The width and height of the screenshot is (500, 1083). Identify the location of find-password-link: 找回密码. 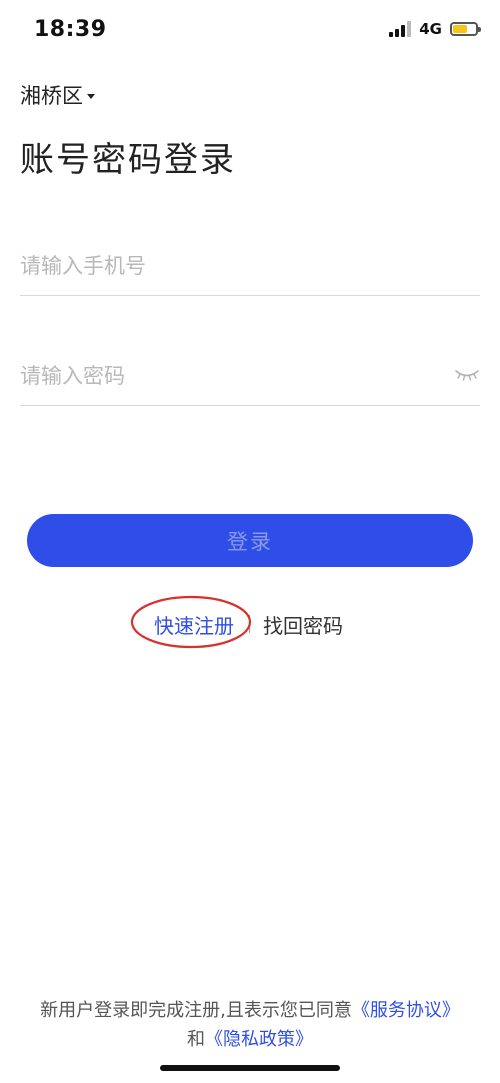
(303, 624).